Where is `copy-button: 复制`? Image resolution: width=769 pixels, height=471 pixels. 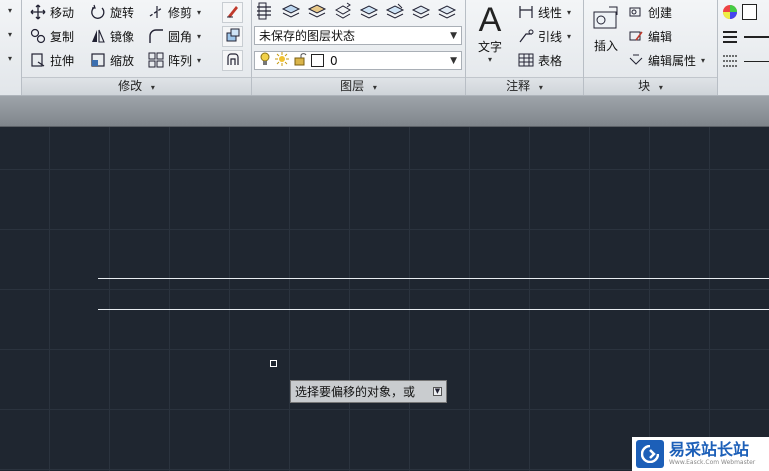
copy-button: 复制 is located at coordinates (52, 36).